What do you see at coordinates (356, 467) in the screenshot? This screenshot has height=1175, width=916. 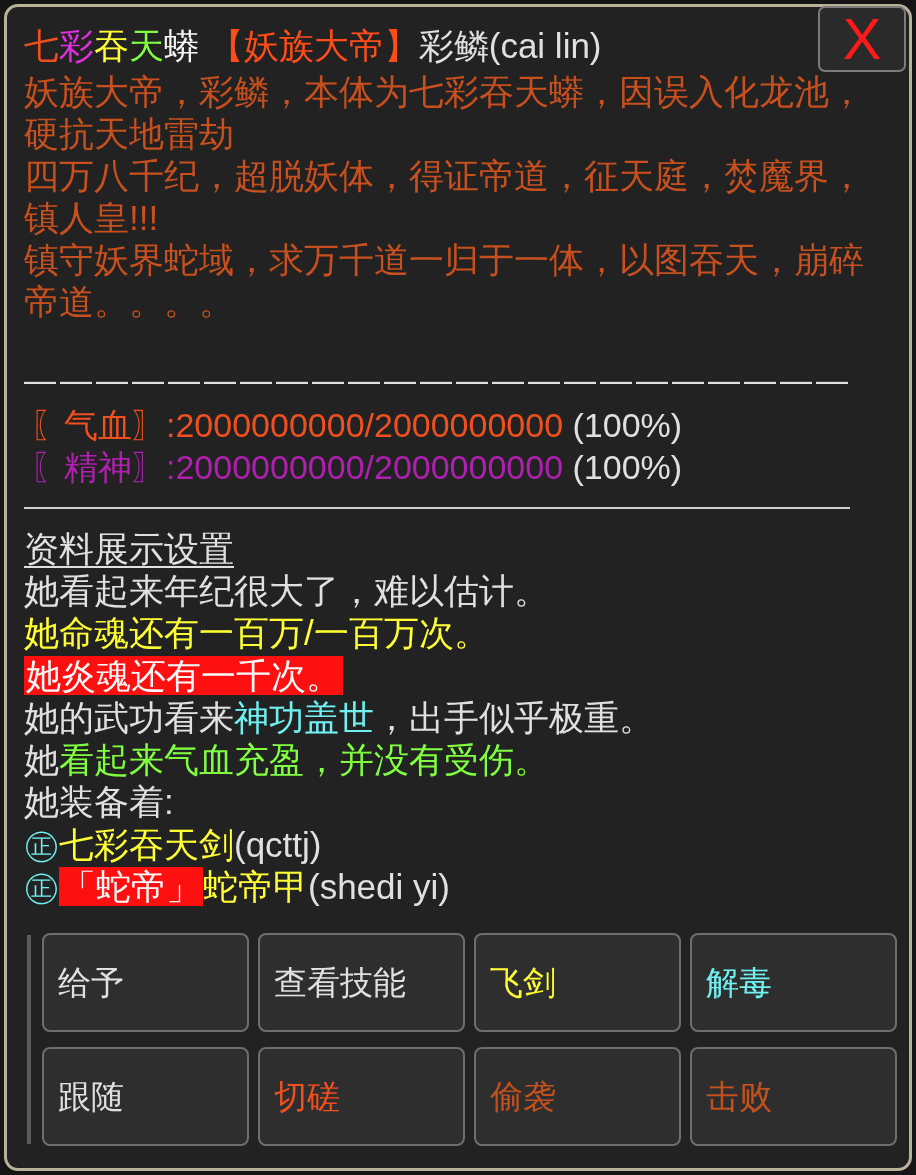 I see `stat-line: 〖精神〗:2000000000/2000000000 (100%)` at bounding box center [356, 467].